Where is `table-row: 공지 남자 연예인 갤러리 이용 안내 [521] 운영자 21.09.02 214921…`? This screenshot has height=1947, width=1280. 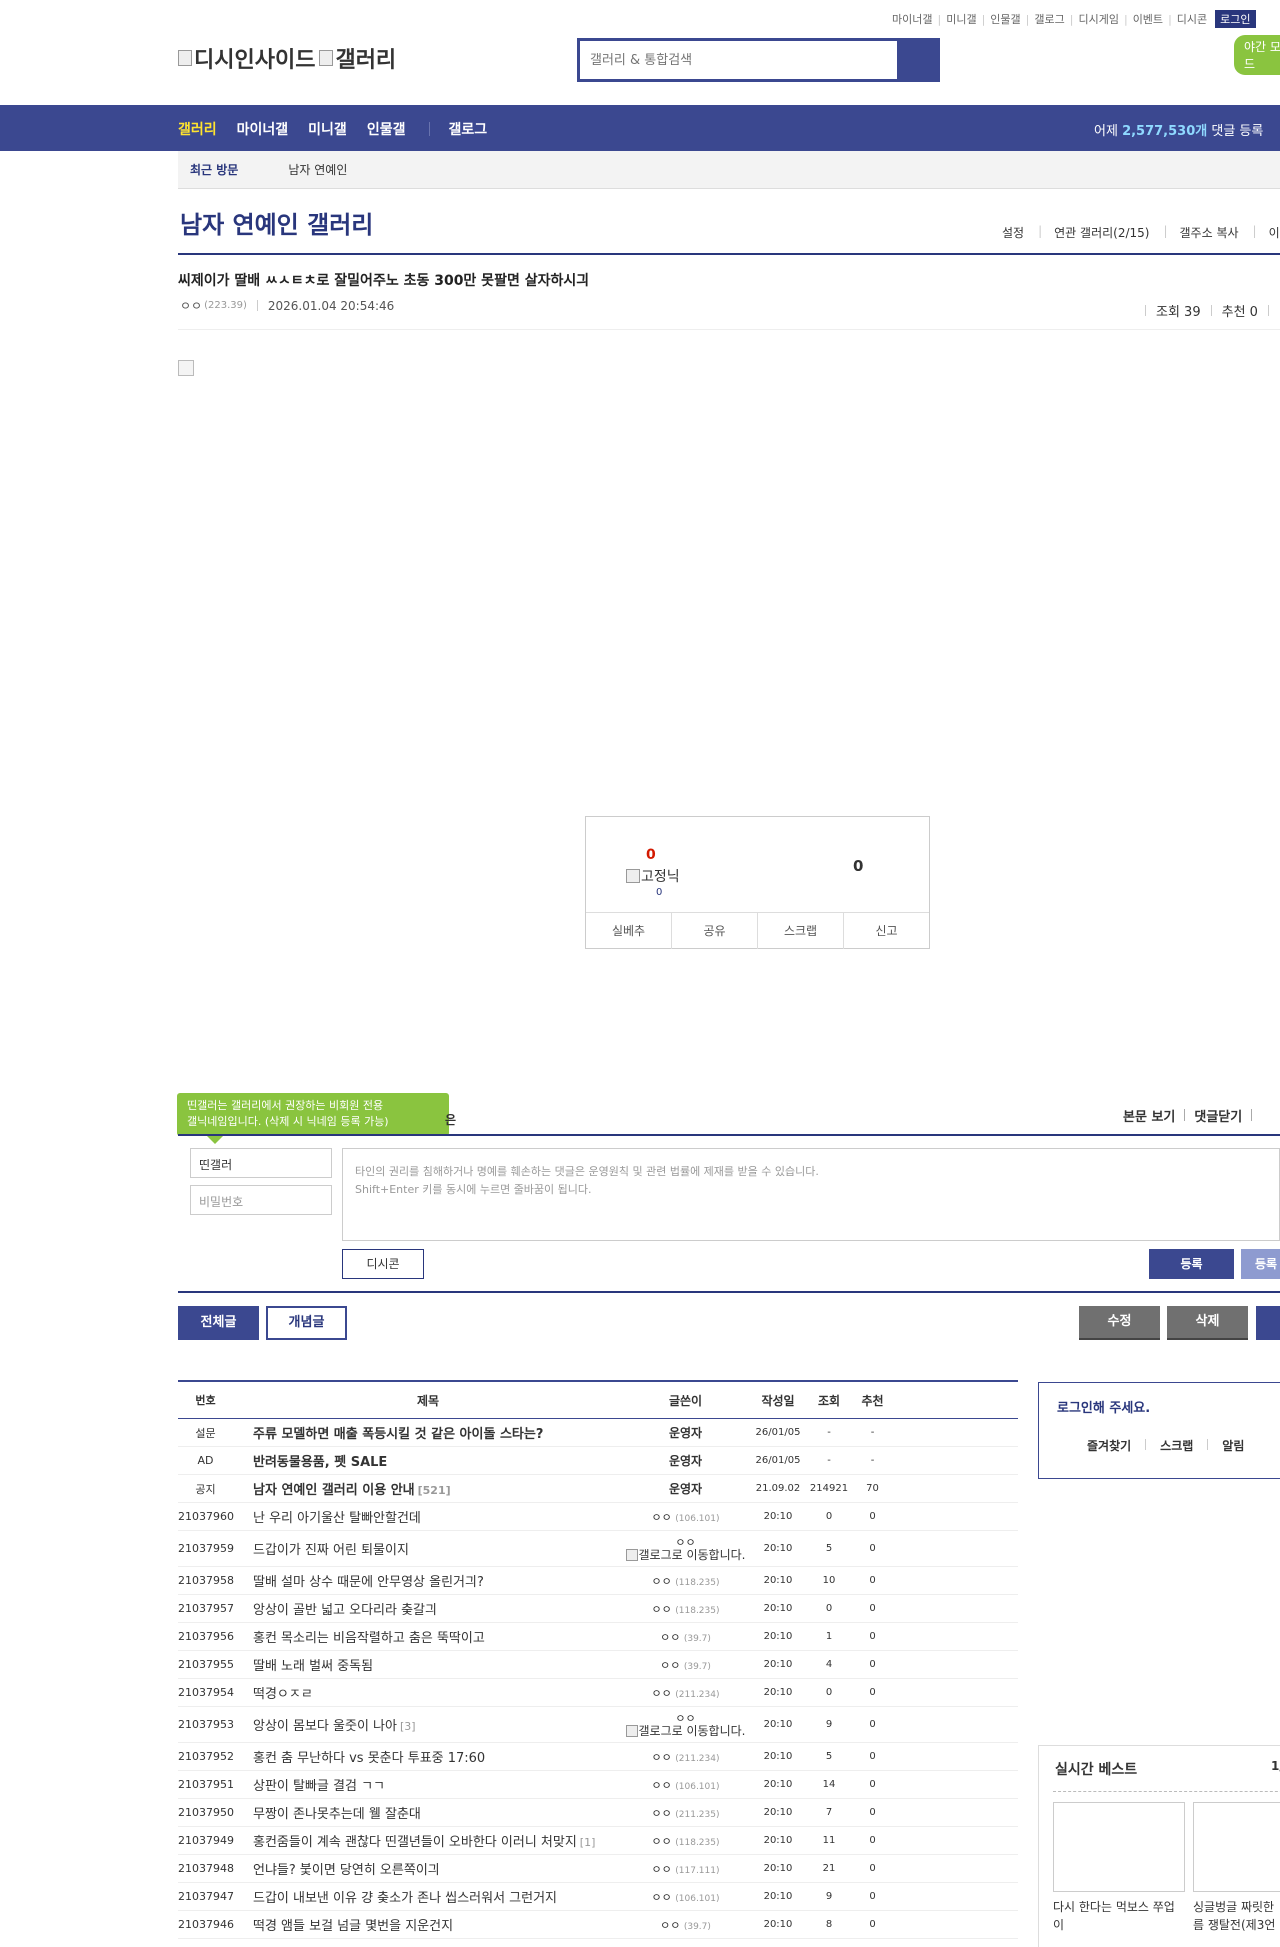
table-row: 공지 남자 연예인 갤러리 이용 안내 [521] 운영자 21.09.02 214921… is located at coordinates (598, 1489).